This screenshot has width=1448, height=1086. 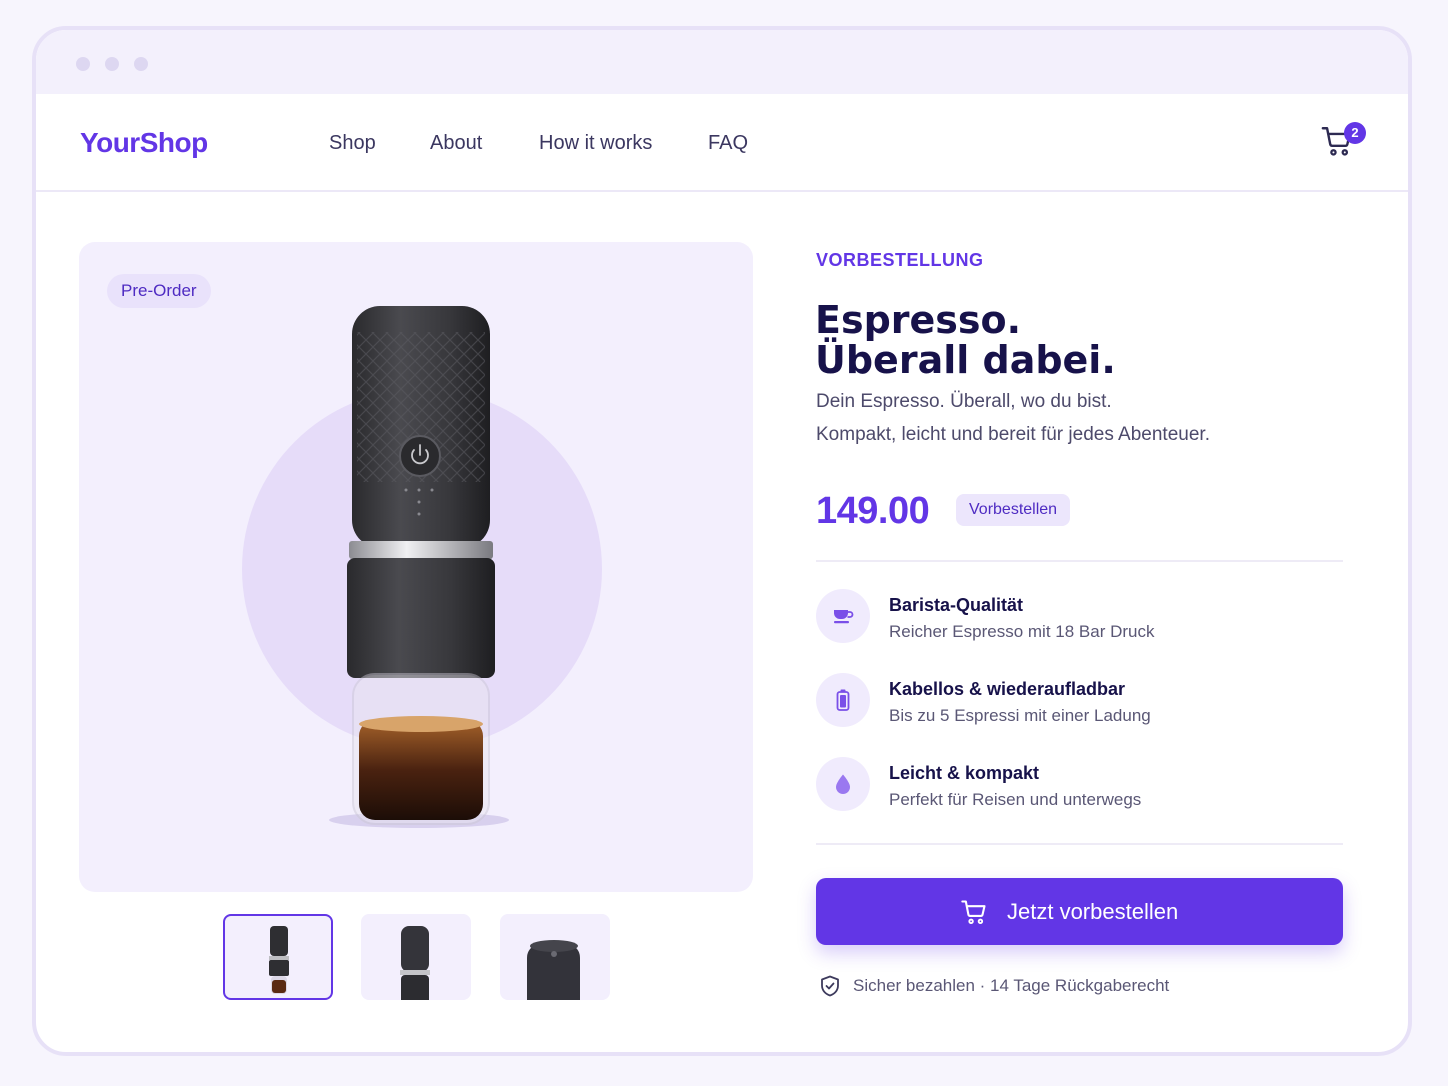 I want to click on feature-description: Perfekt für Reisen und unterwegs, so click(x=1015, y=799).